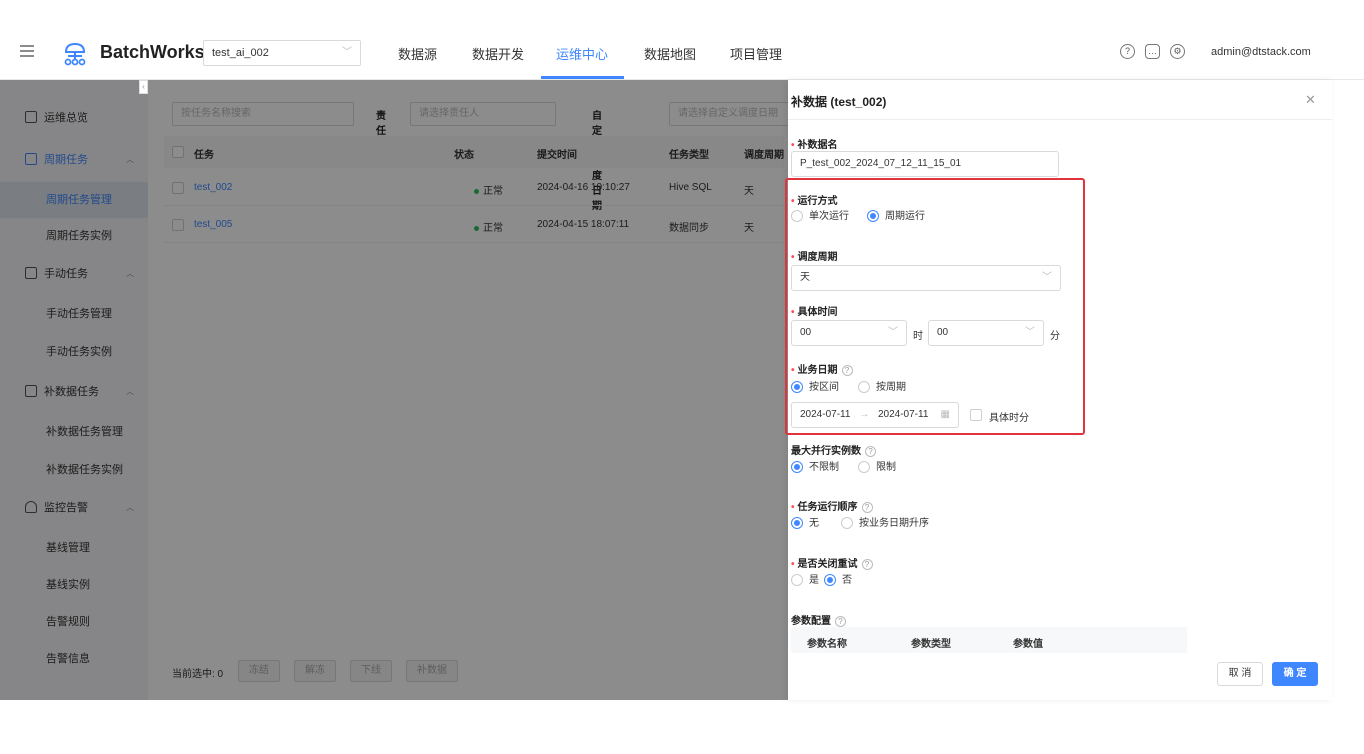  What do you see at coordinates (832, 505) in the screenshot?
I see `run-order-label: • 任务运行顺序?` at bounding box center [832, 505].